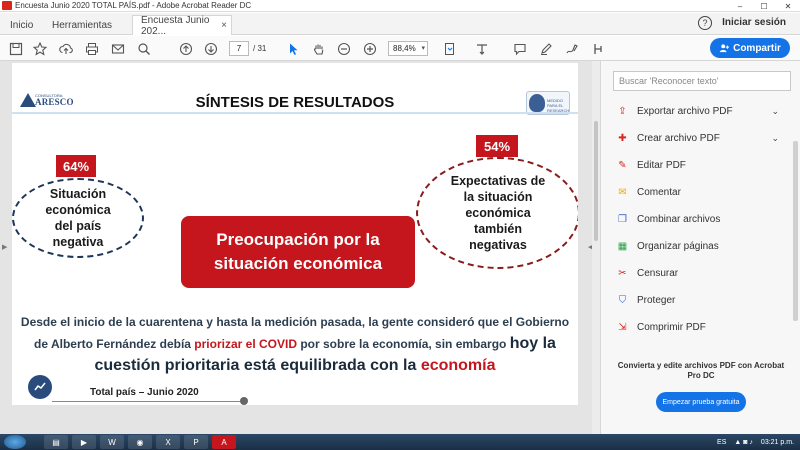 The image size is (800, 450). Describe the element at coordinates (15, 442) in the screenshot. I see `start-button` at that location.